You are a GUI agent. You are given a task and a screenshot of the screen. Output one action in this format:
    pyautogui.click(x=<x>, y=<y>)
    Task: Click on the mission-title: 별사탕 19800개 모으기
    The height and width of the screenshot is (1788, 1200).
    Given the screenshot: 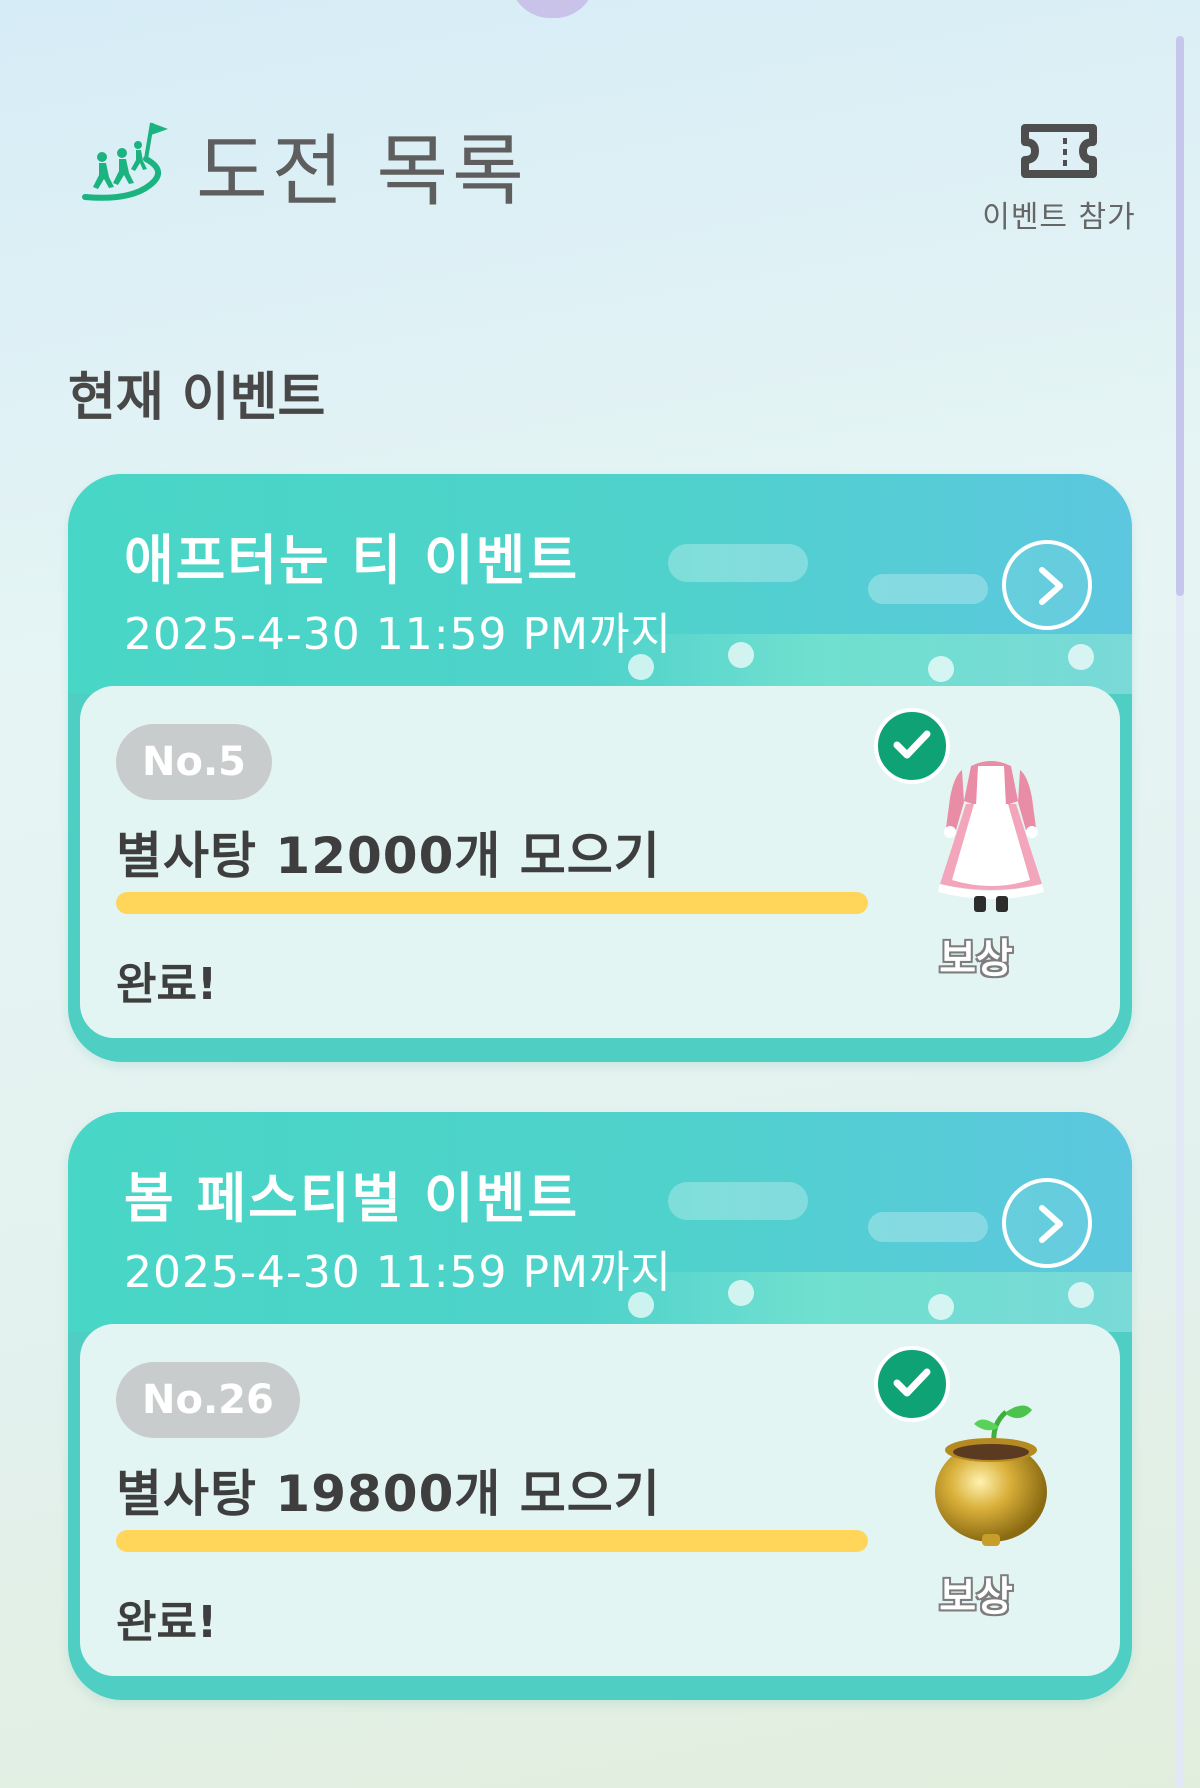 What is the action you would take?
    pyautogui.click(x=388, y=1494)
    